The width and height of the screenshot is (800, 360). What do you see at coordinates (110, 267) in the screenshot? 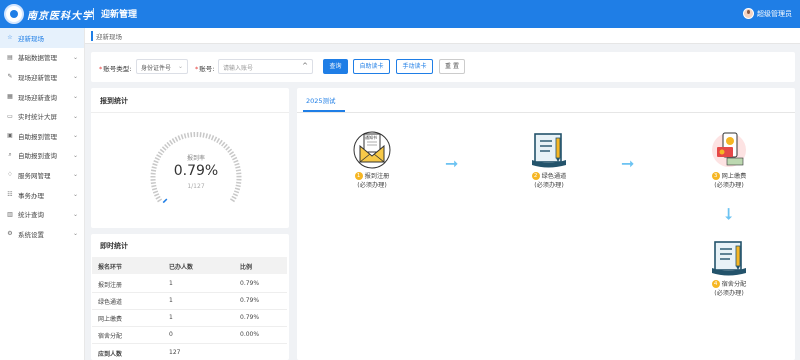
I see `col-header-step: 报名环节` at bounding box center [110, 267].